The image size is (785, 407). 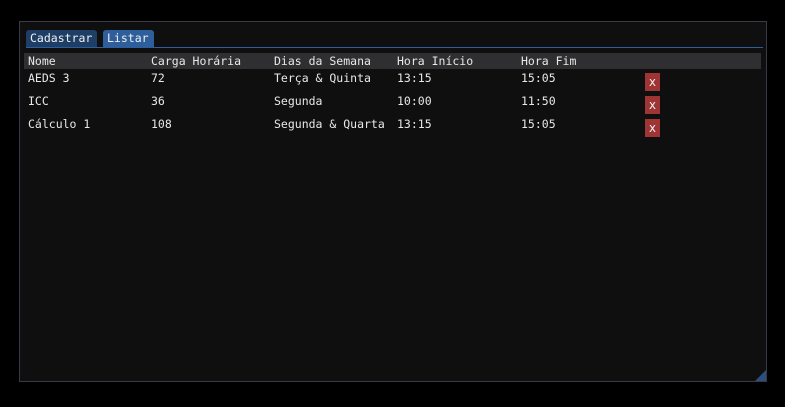 I want to click on cell-hora-inicio: 10:00, so click(x=414, y=101).